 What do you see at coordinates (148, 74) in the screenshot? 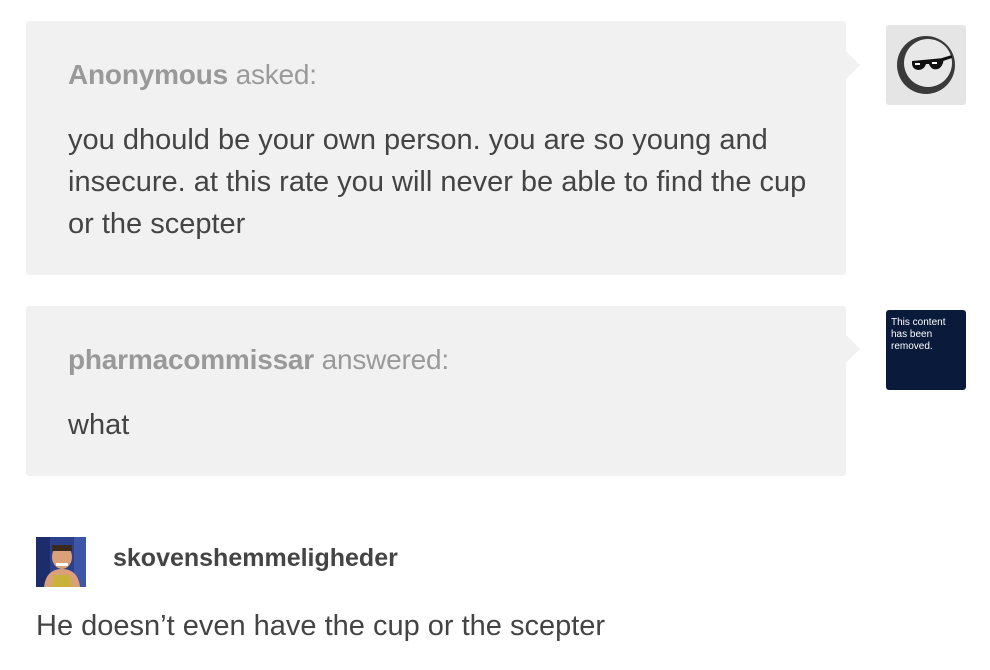
I see `asker-name: Anonymous` at bounding box center [148, 74].